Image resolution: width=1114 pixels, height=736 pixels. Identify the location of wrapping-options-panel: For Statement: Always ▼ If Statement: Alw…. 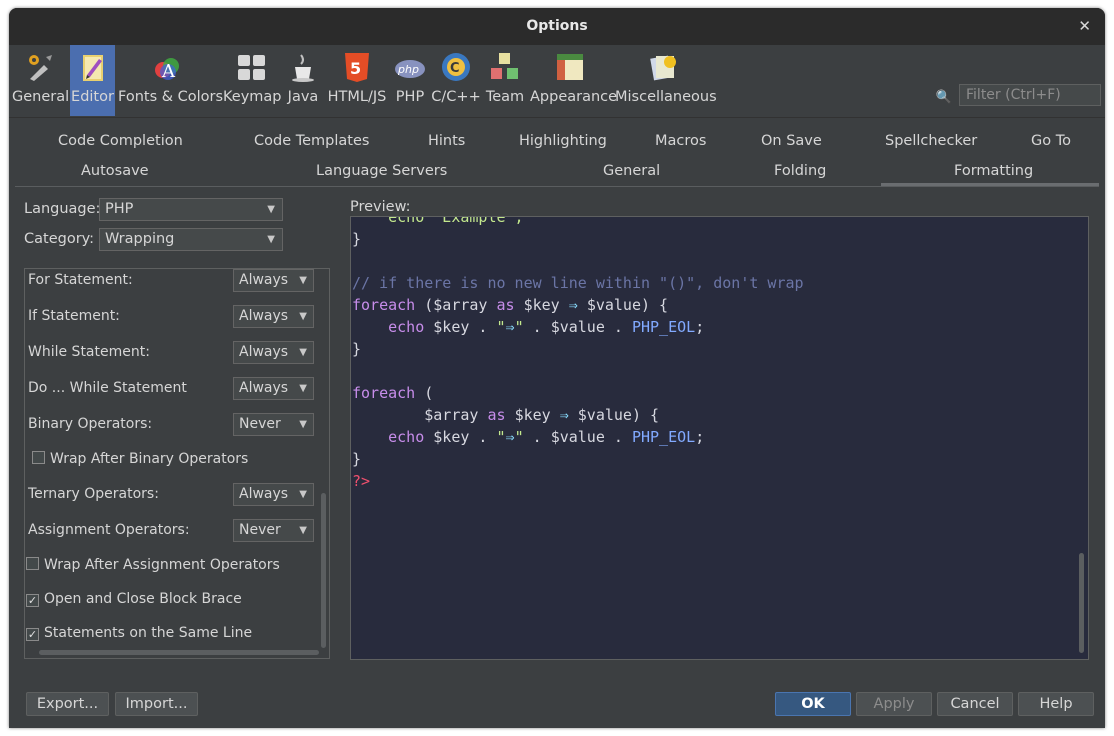
(177, 463).